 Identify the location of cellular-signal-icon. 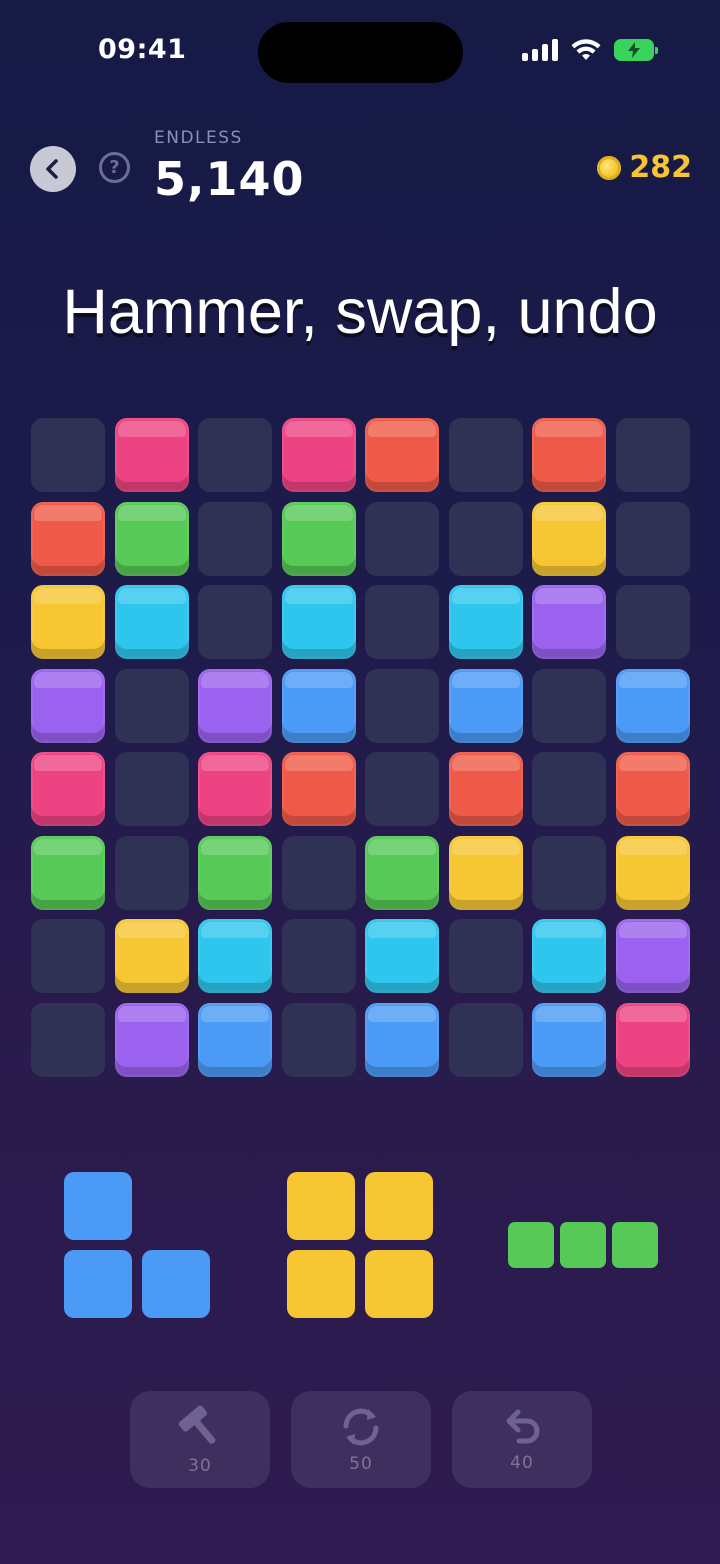
(540, 50).